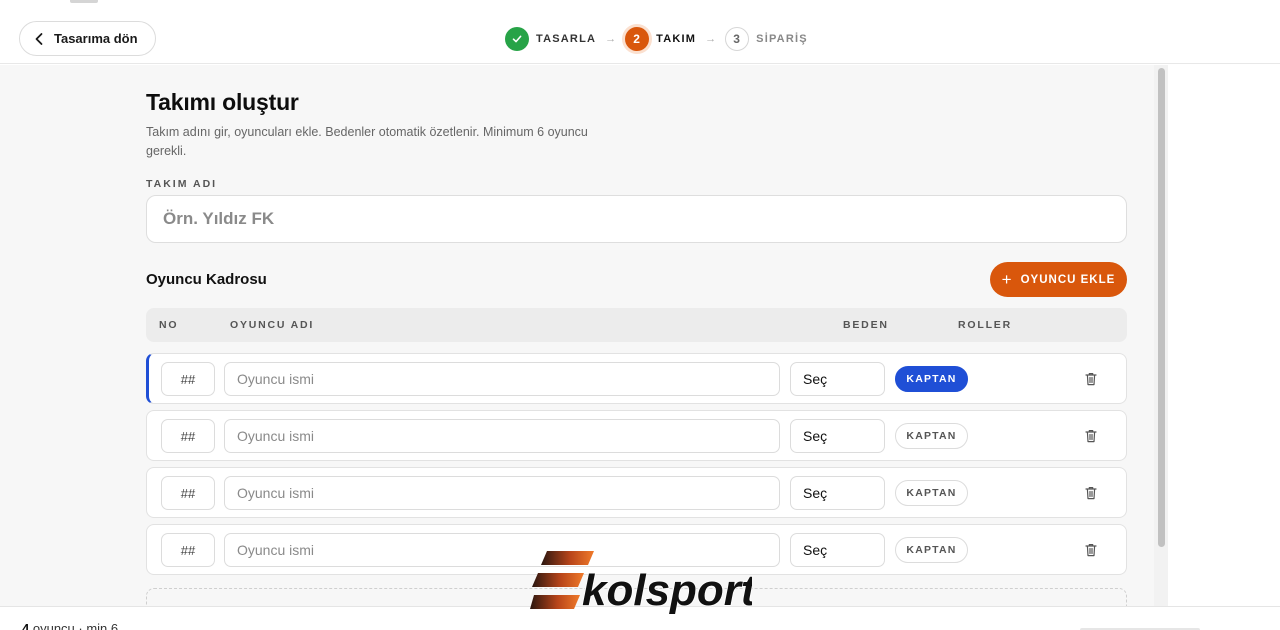  Describe the element at coordinates (566, 39) in the screenshot. I see `step-design-label: TASARLA` at that location.